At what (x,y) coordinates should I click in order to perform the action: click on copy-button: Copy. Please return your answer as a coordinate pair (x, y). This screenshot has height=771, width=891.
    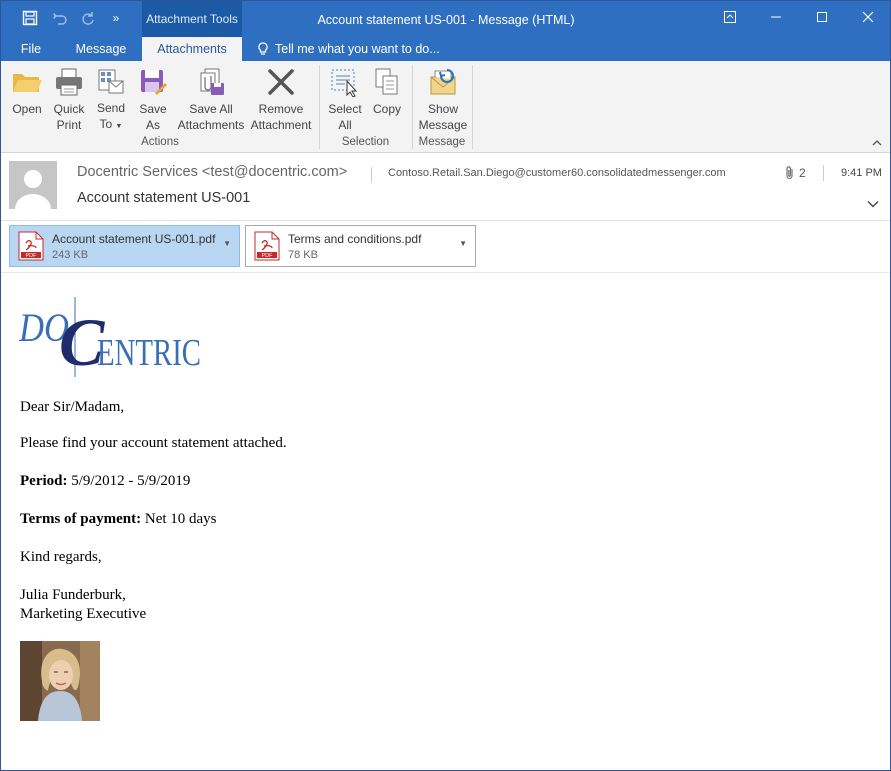
    Looking at the image, I should click on (387, 100).